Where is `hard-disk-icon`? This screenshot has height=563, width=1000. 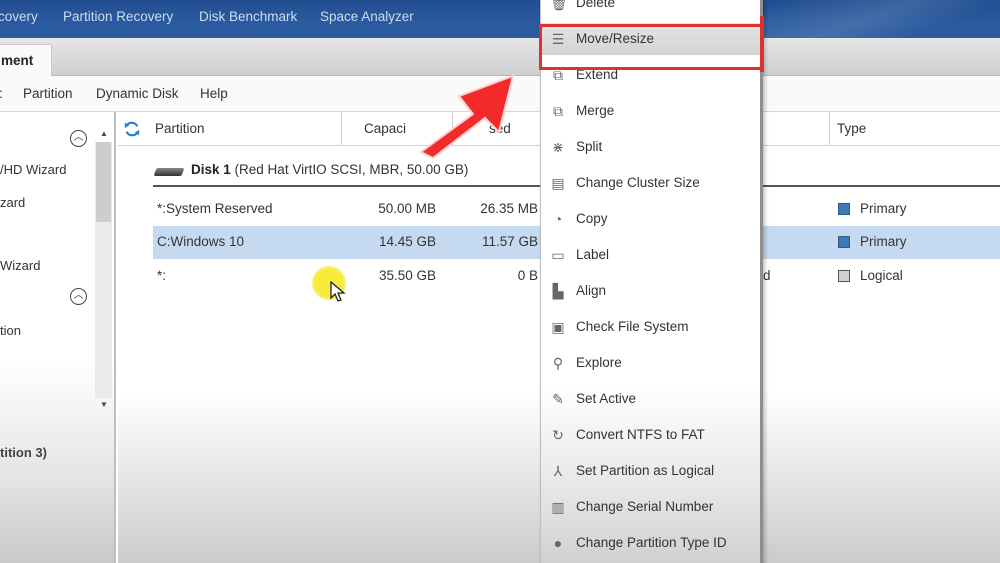
hard-disk-icon is located at coordinates (169, 172).